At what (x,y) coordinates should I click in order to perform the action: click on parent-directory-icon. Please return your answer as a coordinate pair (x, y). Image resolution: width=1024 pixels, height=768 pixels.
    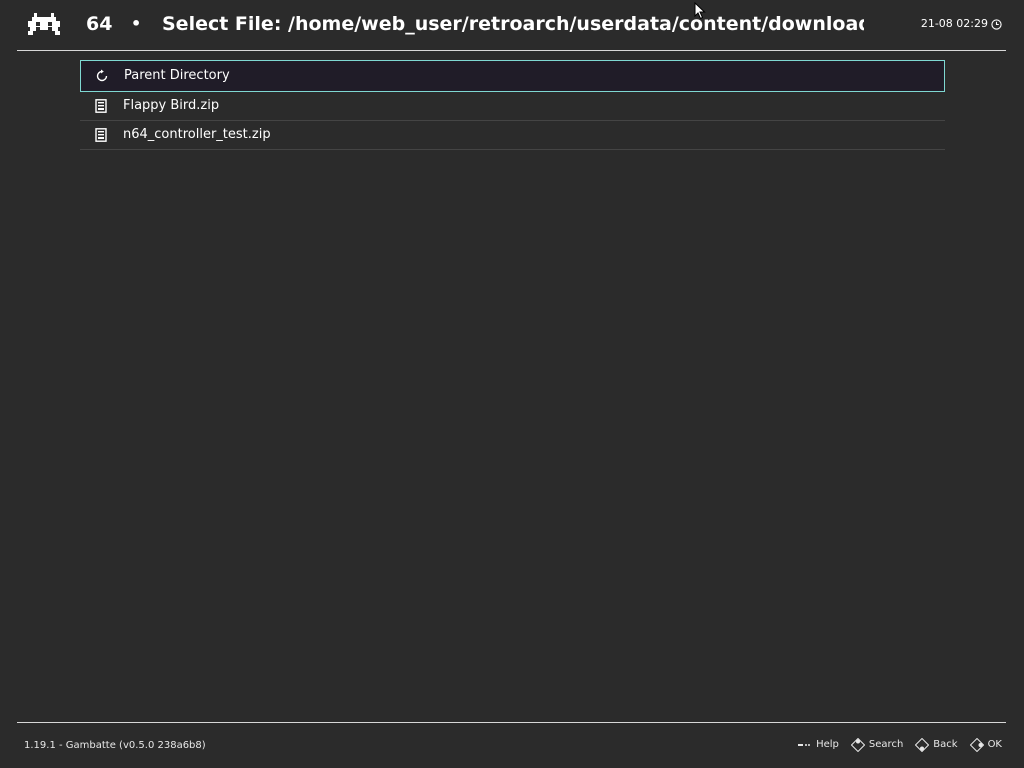
    Looking at the image, I should click on (102, 75).